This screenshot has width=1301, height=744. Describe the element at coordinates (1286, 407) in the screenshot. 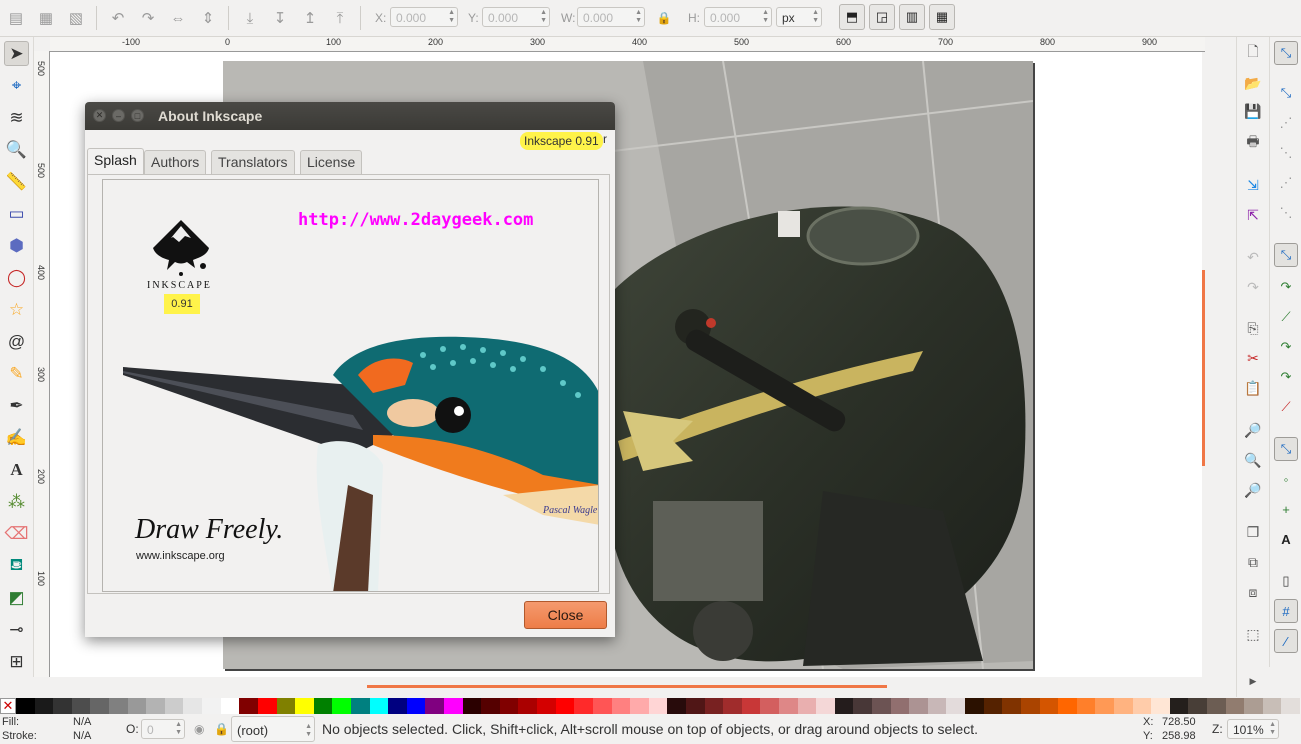

I see `snap-midpoint-icon: ⟋` at that location.